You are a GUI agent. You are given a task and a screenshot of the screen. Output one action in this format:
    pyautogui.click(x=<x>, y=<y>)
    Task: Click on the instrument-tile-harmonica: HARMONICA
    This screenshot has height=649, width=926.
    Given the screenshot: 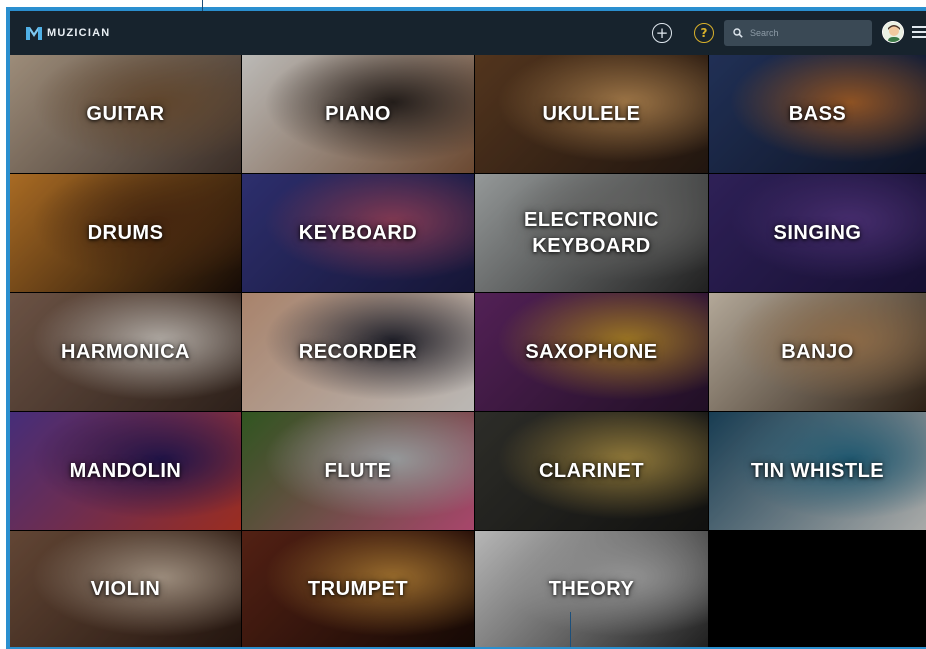 What is the action you would take?
    pyautogui.click(x=125, y=352)
    